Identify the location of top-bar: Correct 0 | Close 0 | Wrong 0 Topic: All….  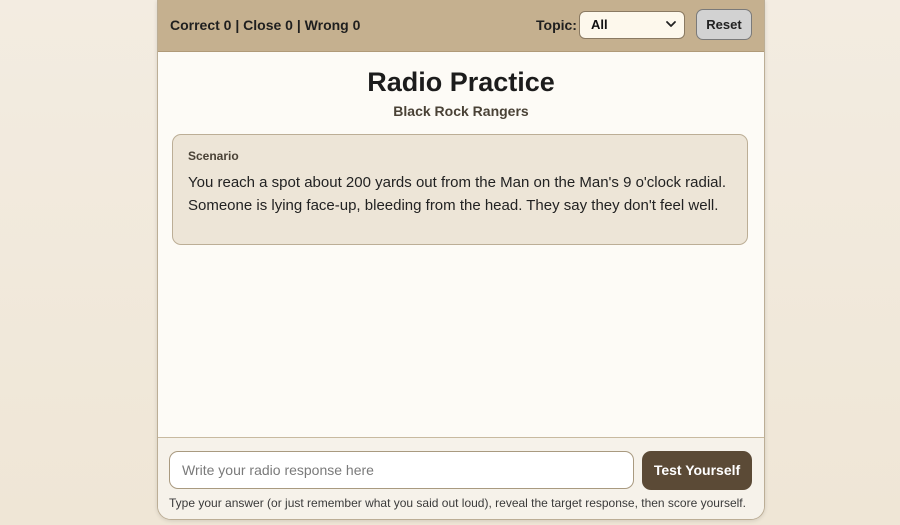
(461, 26).